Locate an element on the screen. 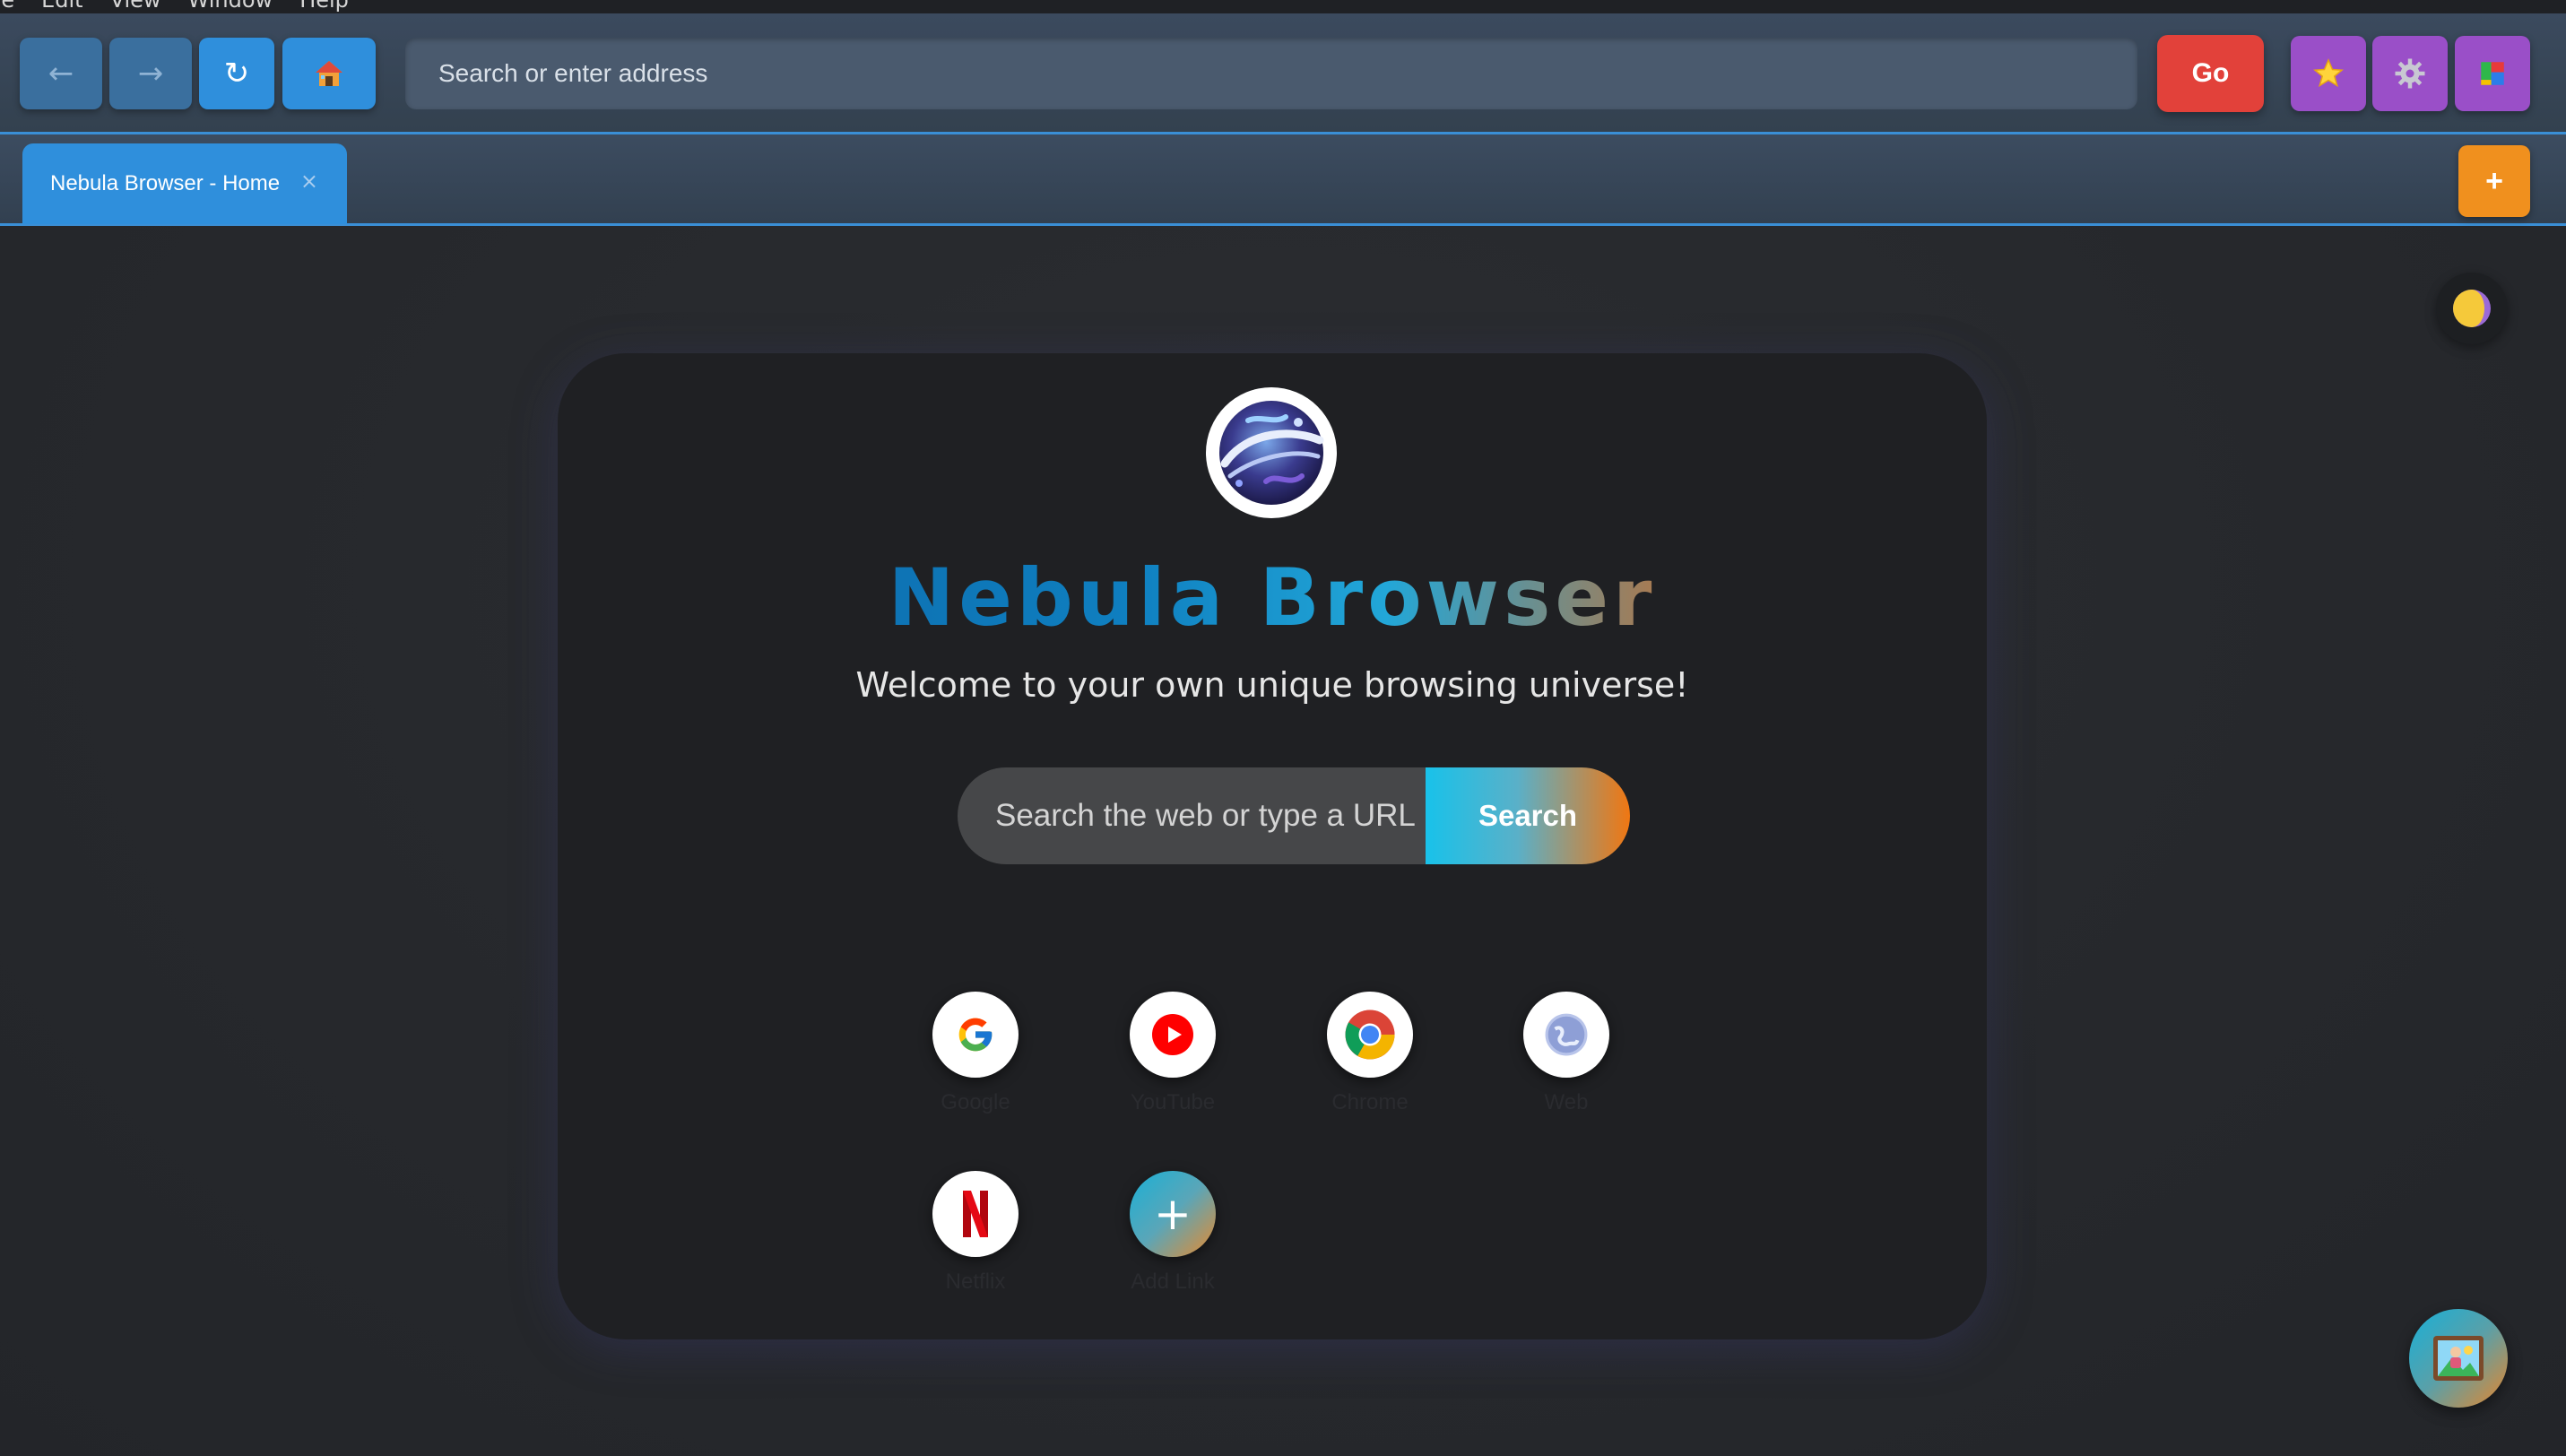  shortcut-chrome: Chrome is located at coordinates (1370, 1053).